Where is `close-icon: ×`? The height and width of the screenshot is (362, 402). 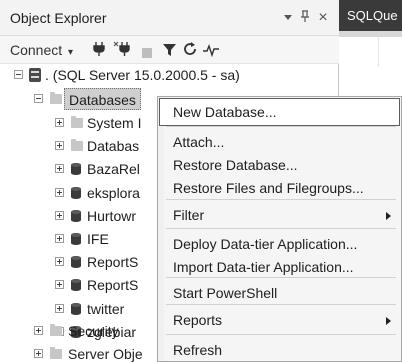 close-icon: × is located at coordinates (323, 18).